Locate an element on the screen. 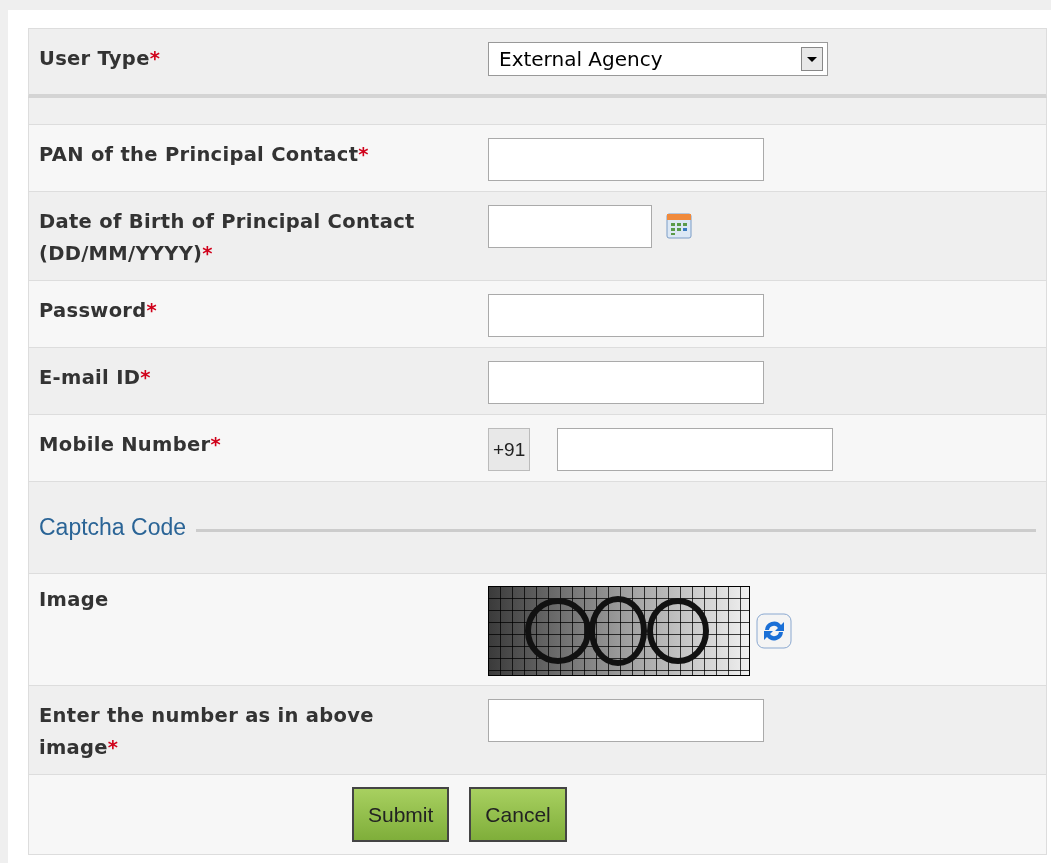 The width and height of the screenshot is (1051, 863). submit-button: Submit is located at coordinates (401, 814).